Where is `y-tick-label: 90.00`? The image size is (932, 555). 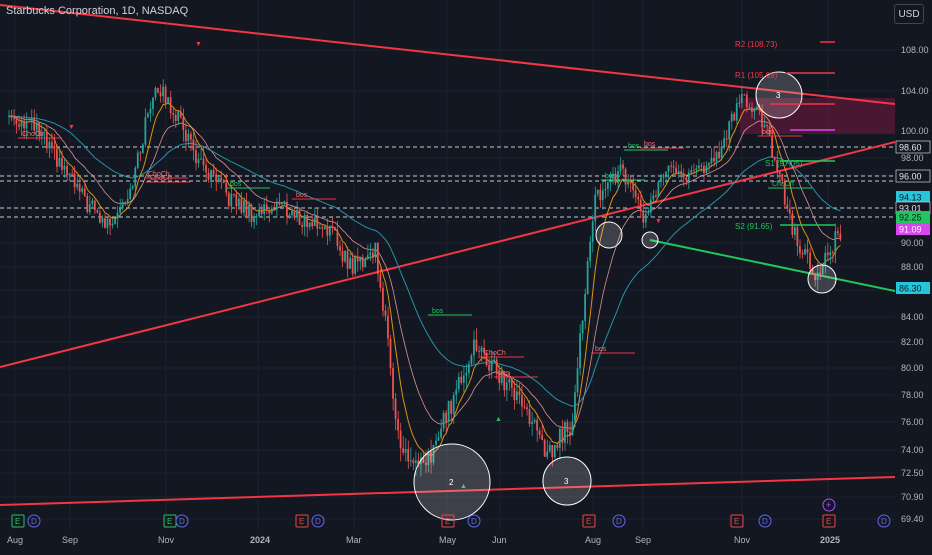
y-tick-label: 90.00 is located at coordinates (912, 243).